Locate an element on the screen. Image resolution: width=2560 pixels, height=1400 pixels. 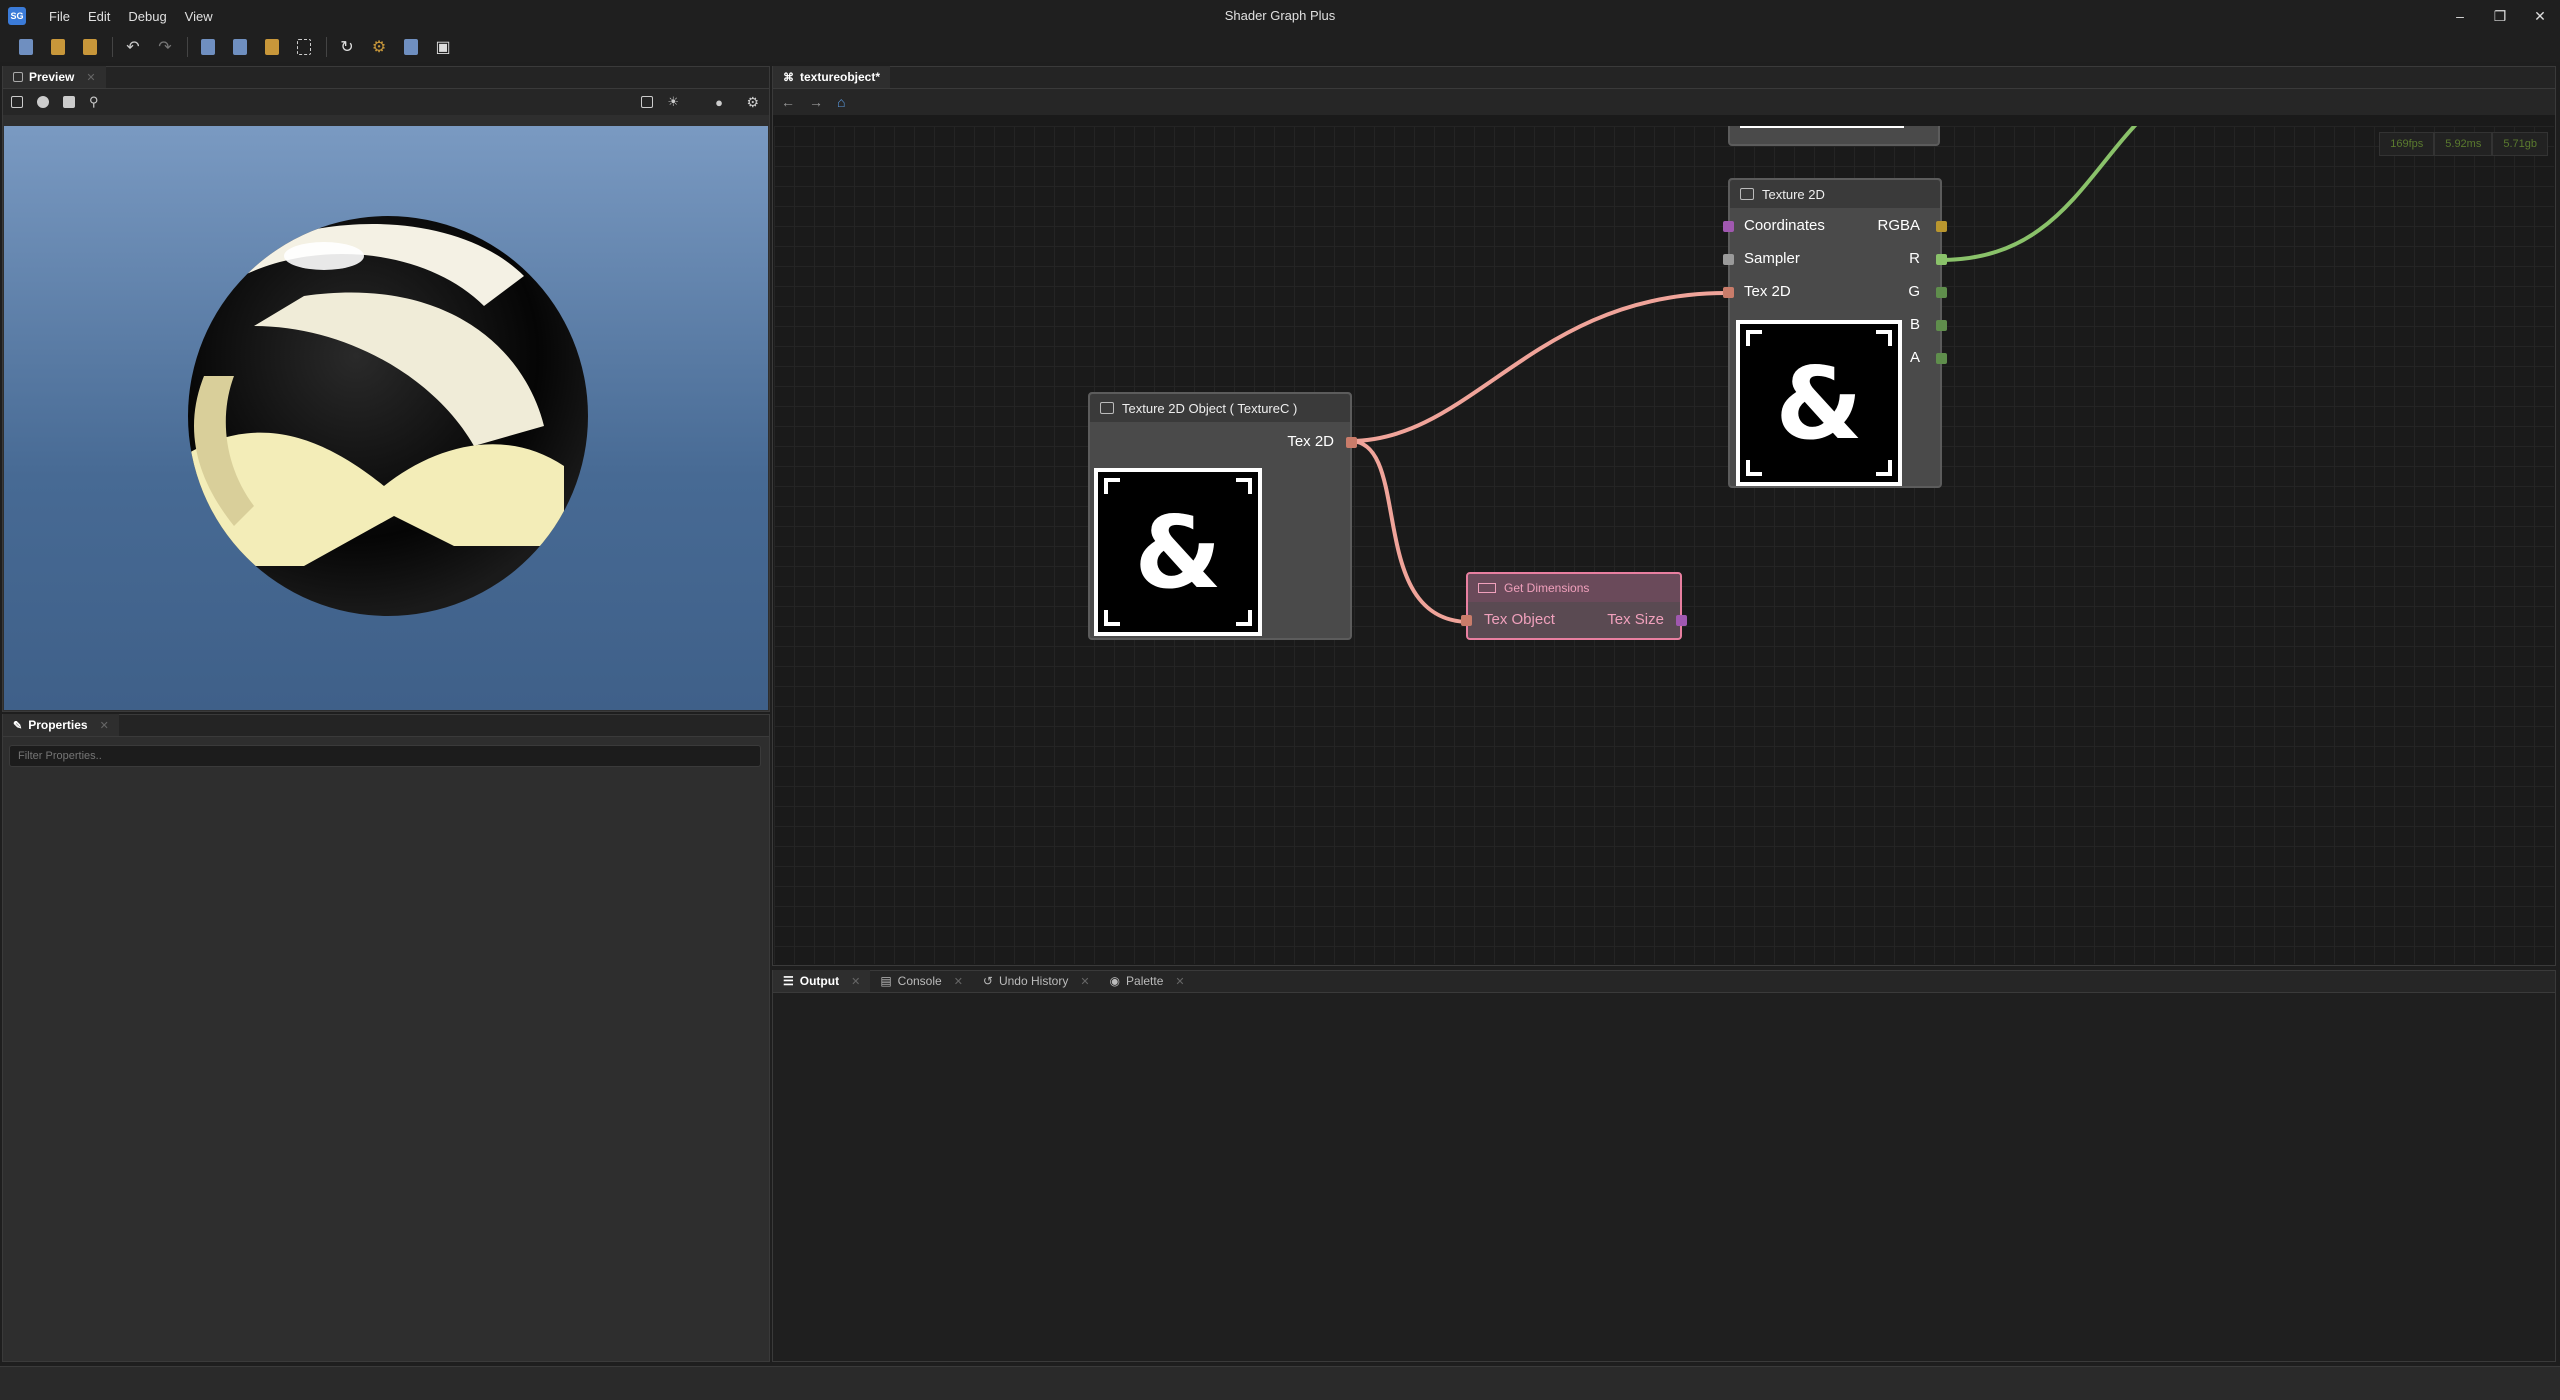
filter-properties-input is located at coordinates (385, 756).